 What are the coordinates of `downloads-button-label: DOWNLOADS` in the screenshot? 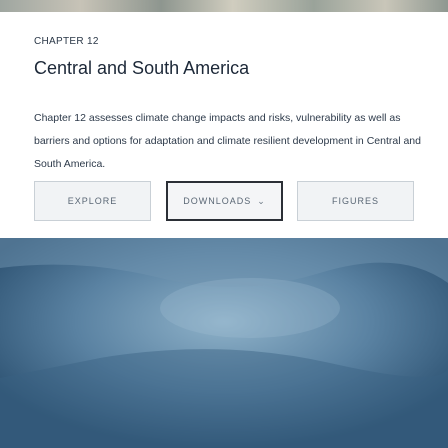 It's located at (217, 201).